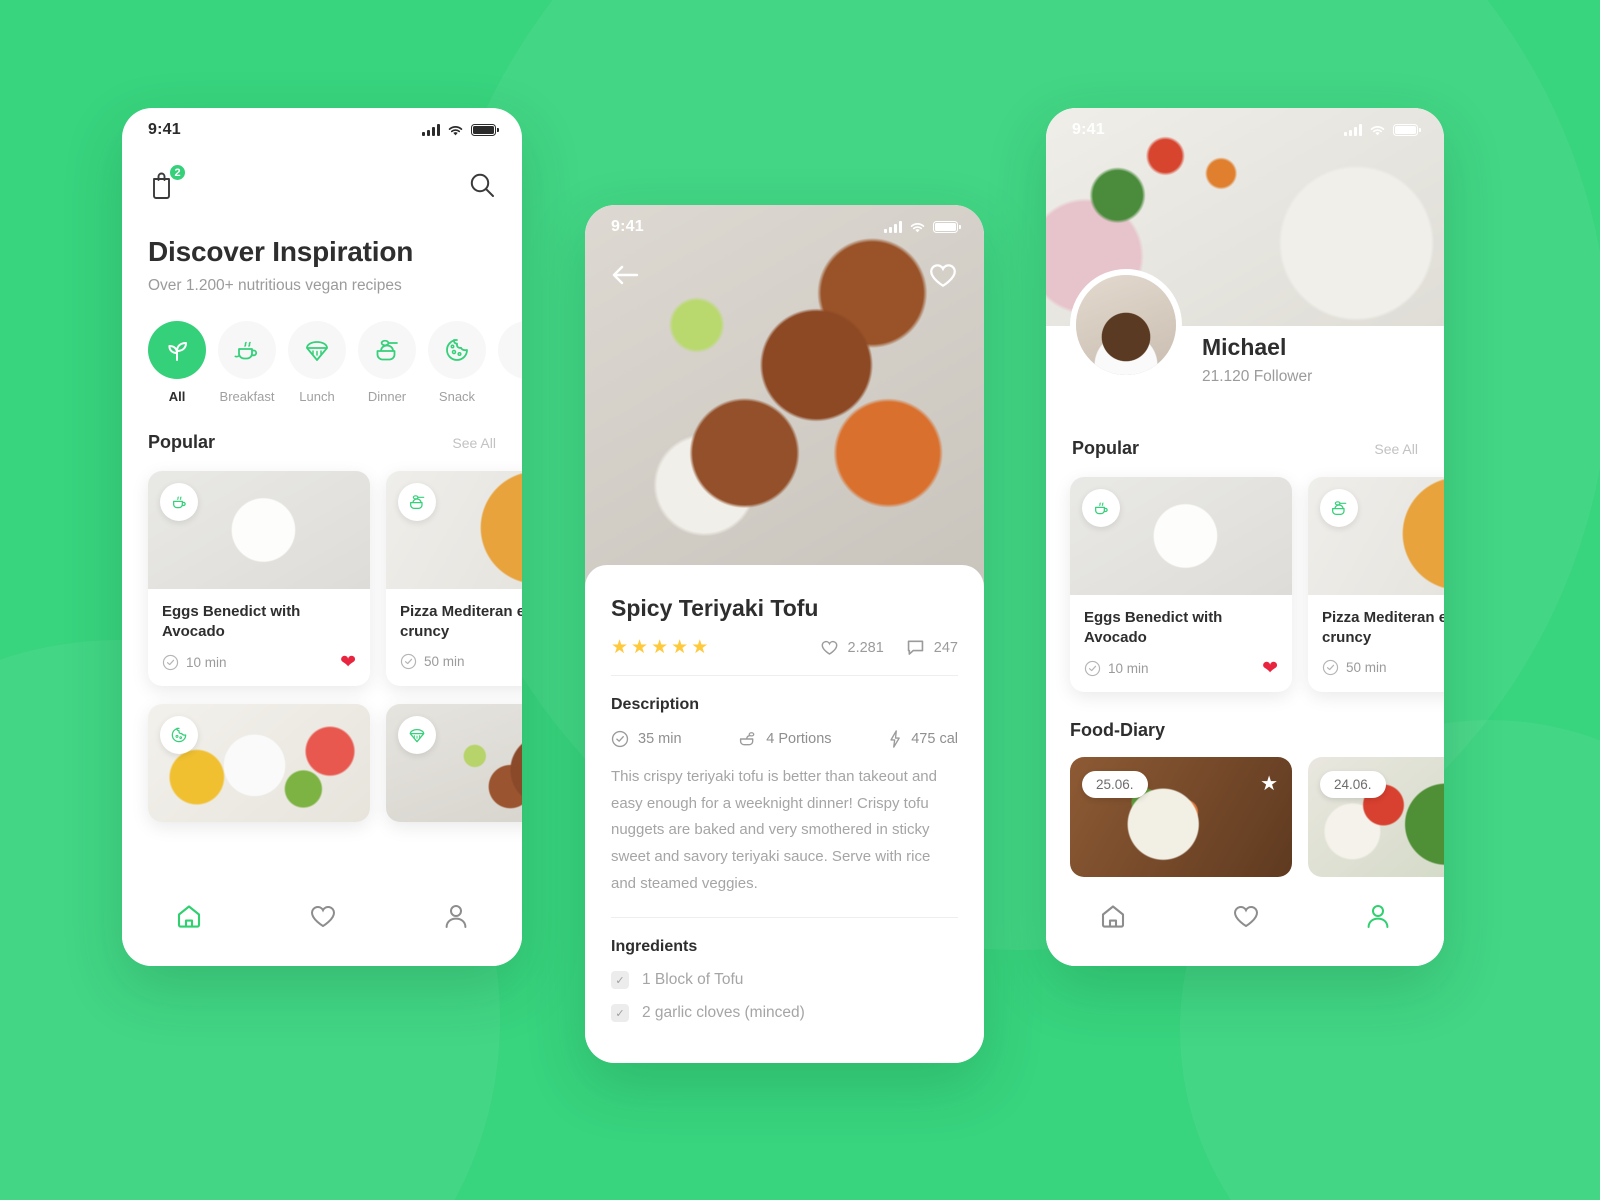 This screenshot has width=1600, height=1200. What do you see at coordinates (177, 172) in the screenshot?
I see `cart-badge: 2` at bounding box center [177, 172].